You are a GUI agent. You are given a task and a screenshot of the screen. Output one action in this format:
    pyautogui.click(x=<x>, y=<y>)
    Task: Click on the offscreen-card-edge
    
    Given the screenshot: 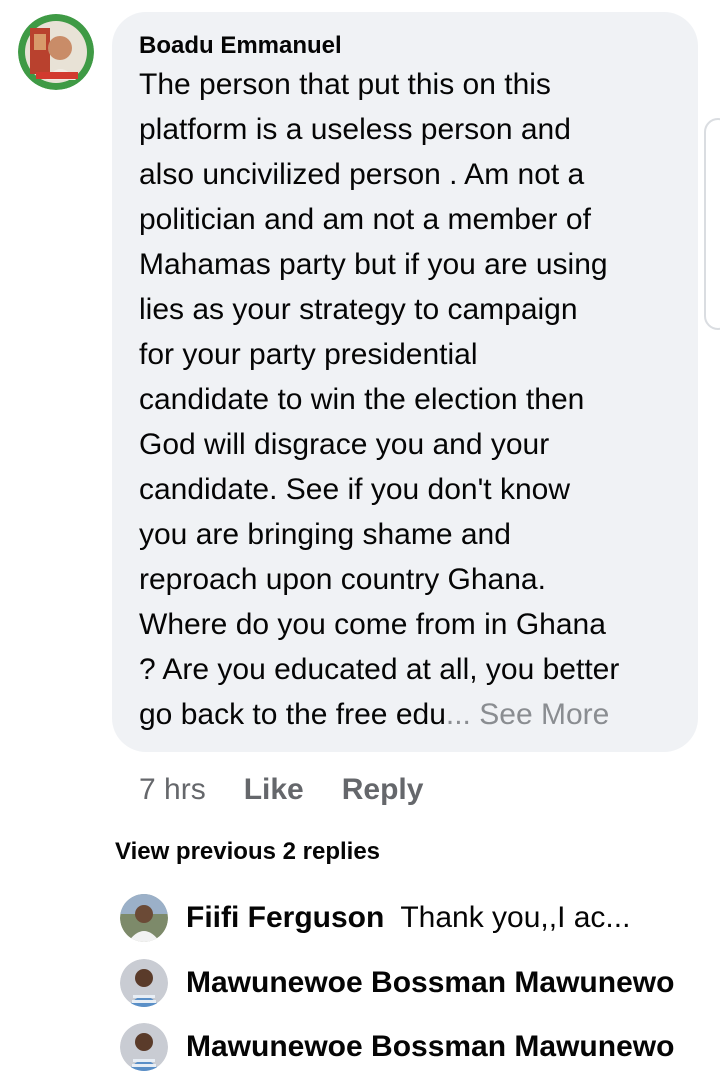 What is the action you would take?
    pyautogui.click(x=712, y=224)
    